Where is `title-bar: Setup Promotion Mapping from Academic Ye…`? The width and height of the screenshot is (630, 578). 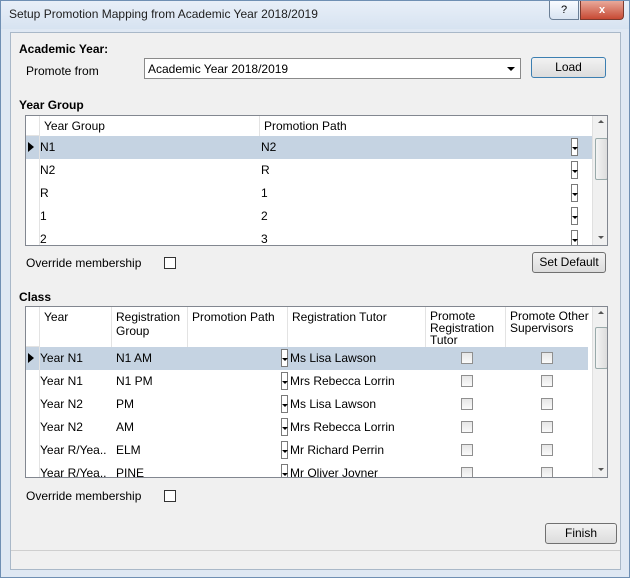
title-bar: Setup Promotion Mapping from Academic Ye… is located at coordinates (315, 15).